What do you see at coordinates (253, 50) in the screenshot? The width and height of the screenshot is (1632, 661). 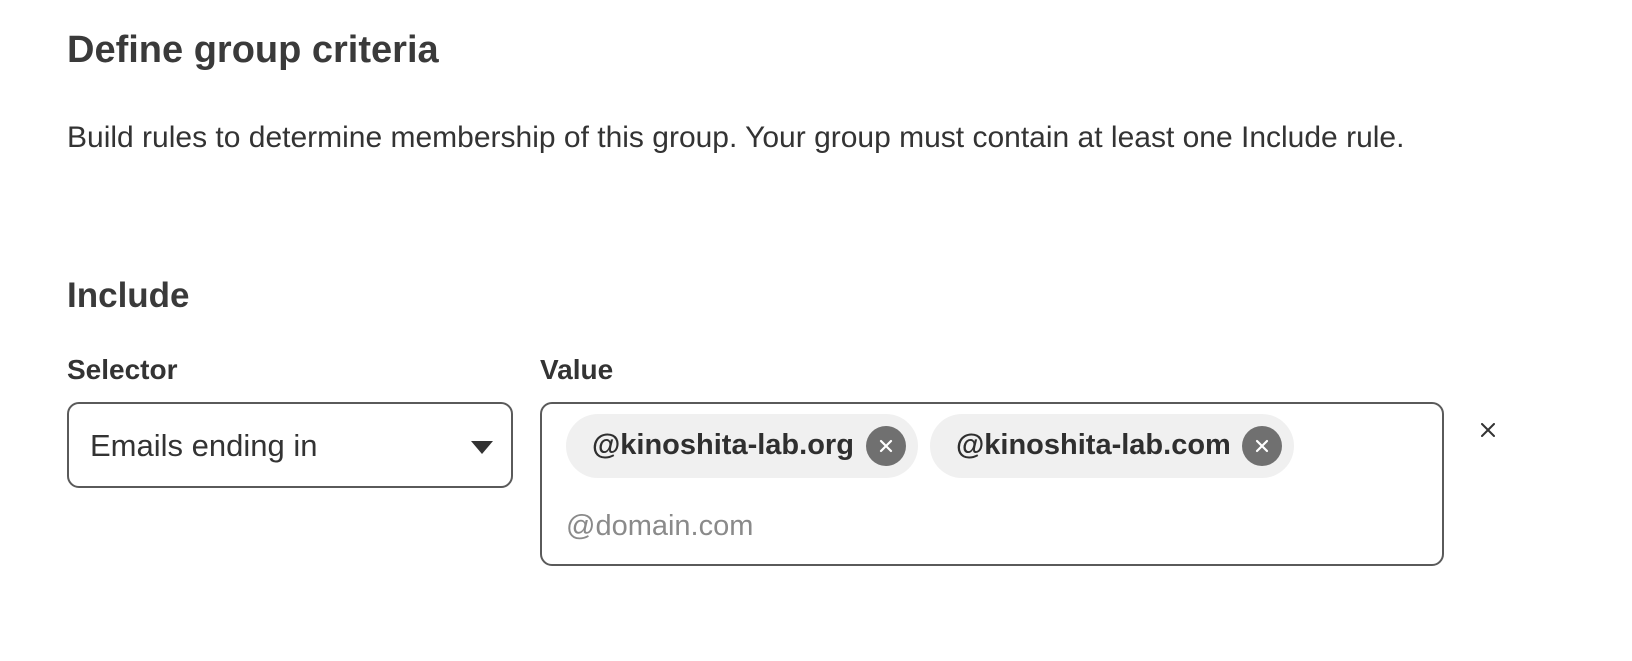 I see `page-title: Define group criteria` at bounding box center [253, 50].